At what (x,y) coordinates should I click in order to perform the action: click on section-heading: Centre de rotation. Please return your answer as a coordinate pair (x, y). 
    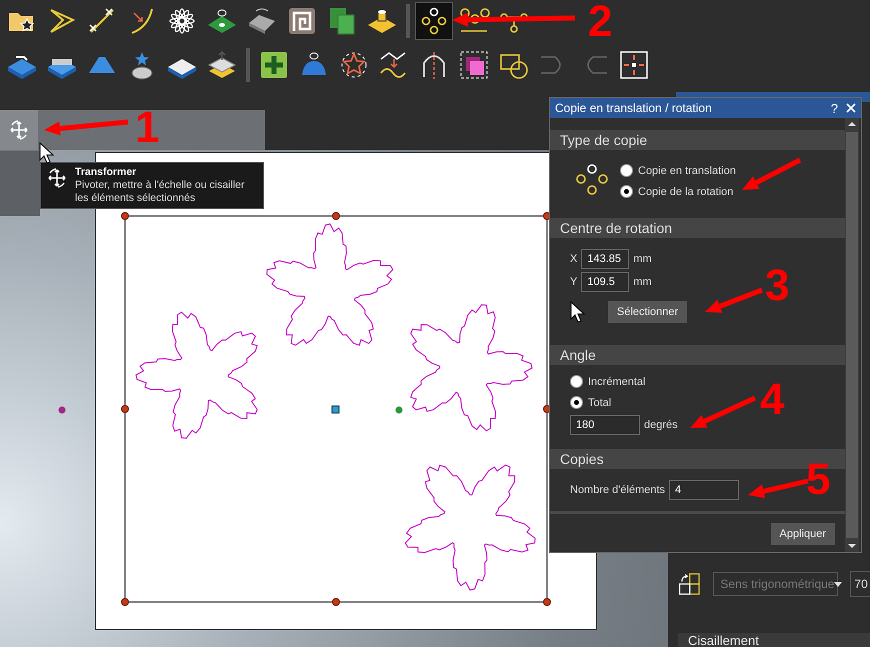
    Looking at the image, I should click on (697, 228).